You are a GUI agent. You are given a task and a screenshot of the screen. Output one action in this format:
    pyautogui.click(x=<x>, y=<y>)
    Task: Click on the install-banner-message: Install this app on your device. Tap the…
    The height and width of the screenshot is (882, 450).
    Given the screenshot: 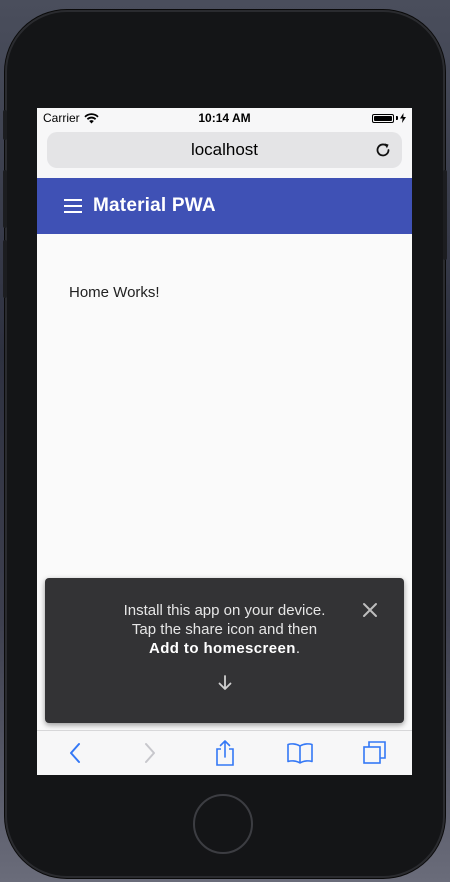 What is the action you would take?
    pyautogui.click(x=224, y=629)
    